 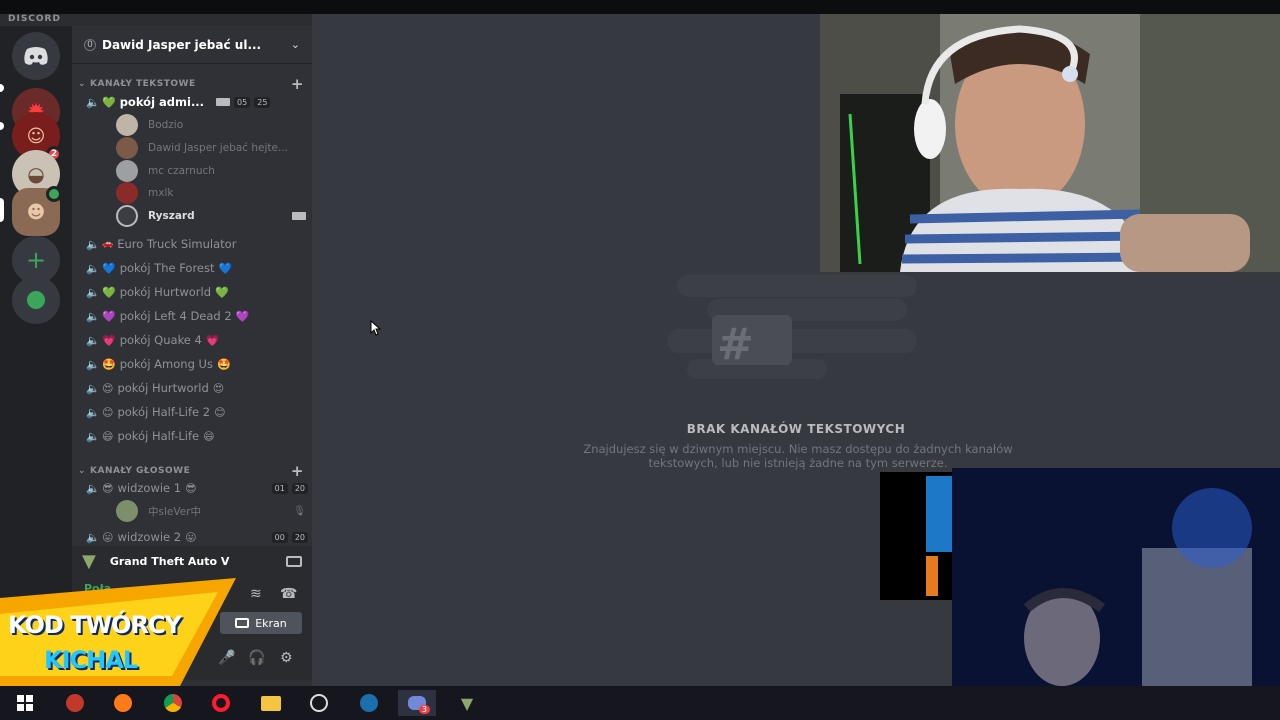 I want to click on camera-icon, so click(x=223, y=102).